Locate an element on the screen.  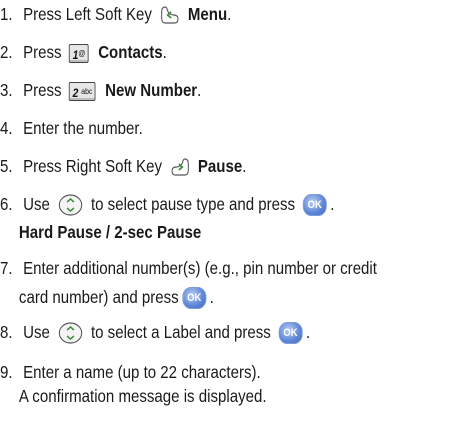
pause-options: Hard Pause / 2-sec Pause is located at coordinates (110, 232).